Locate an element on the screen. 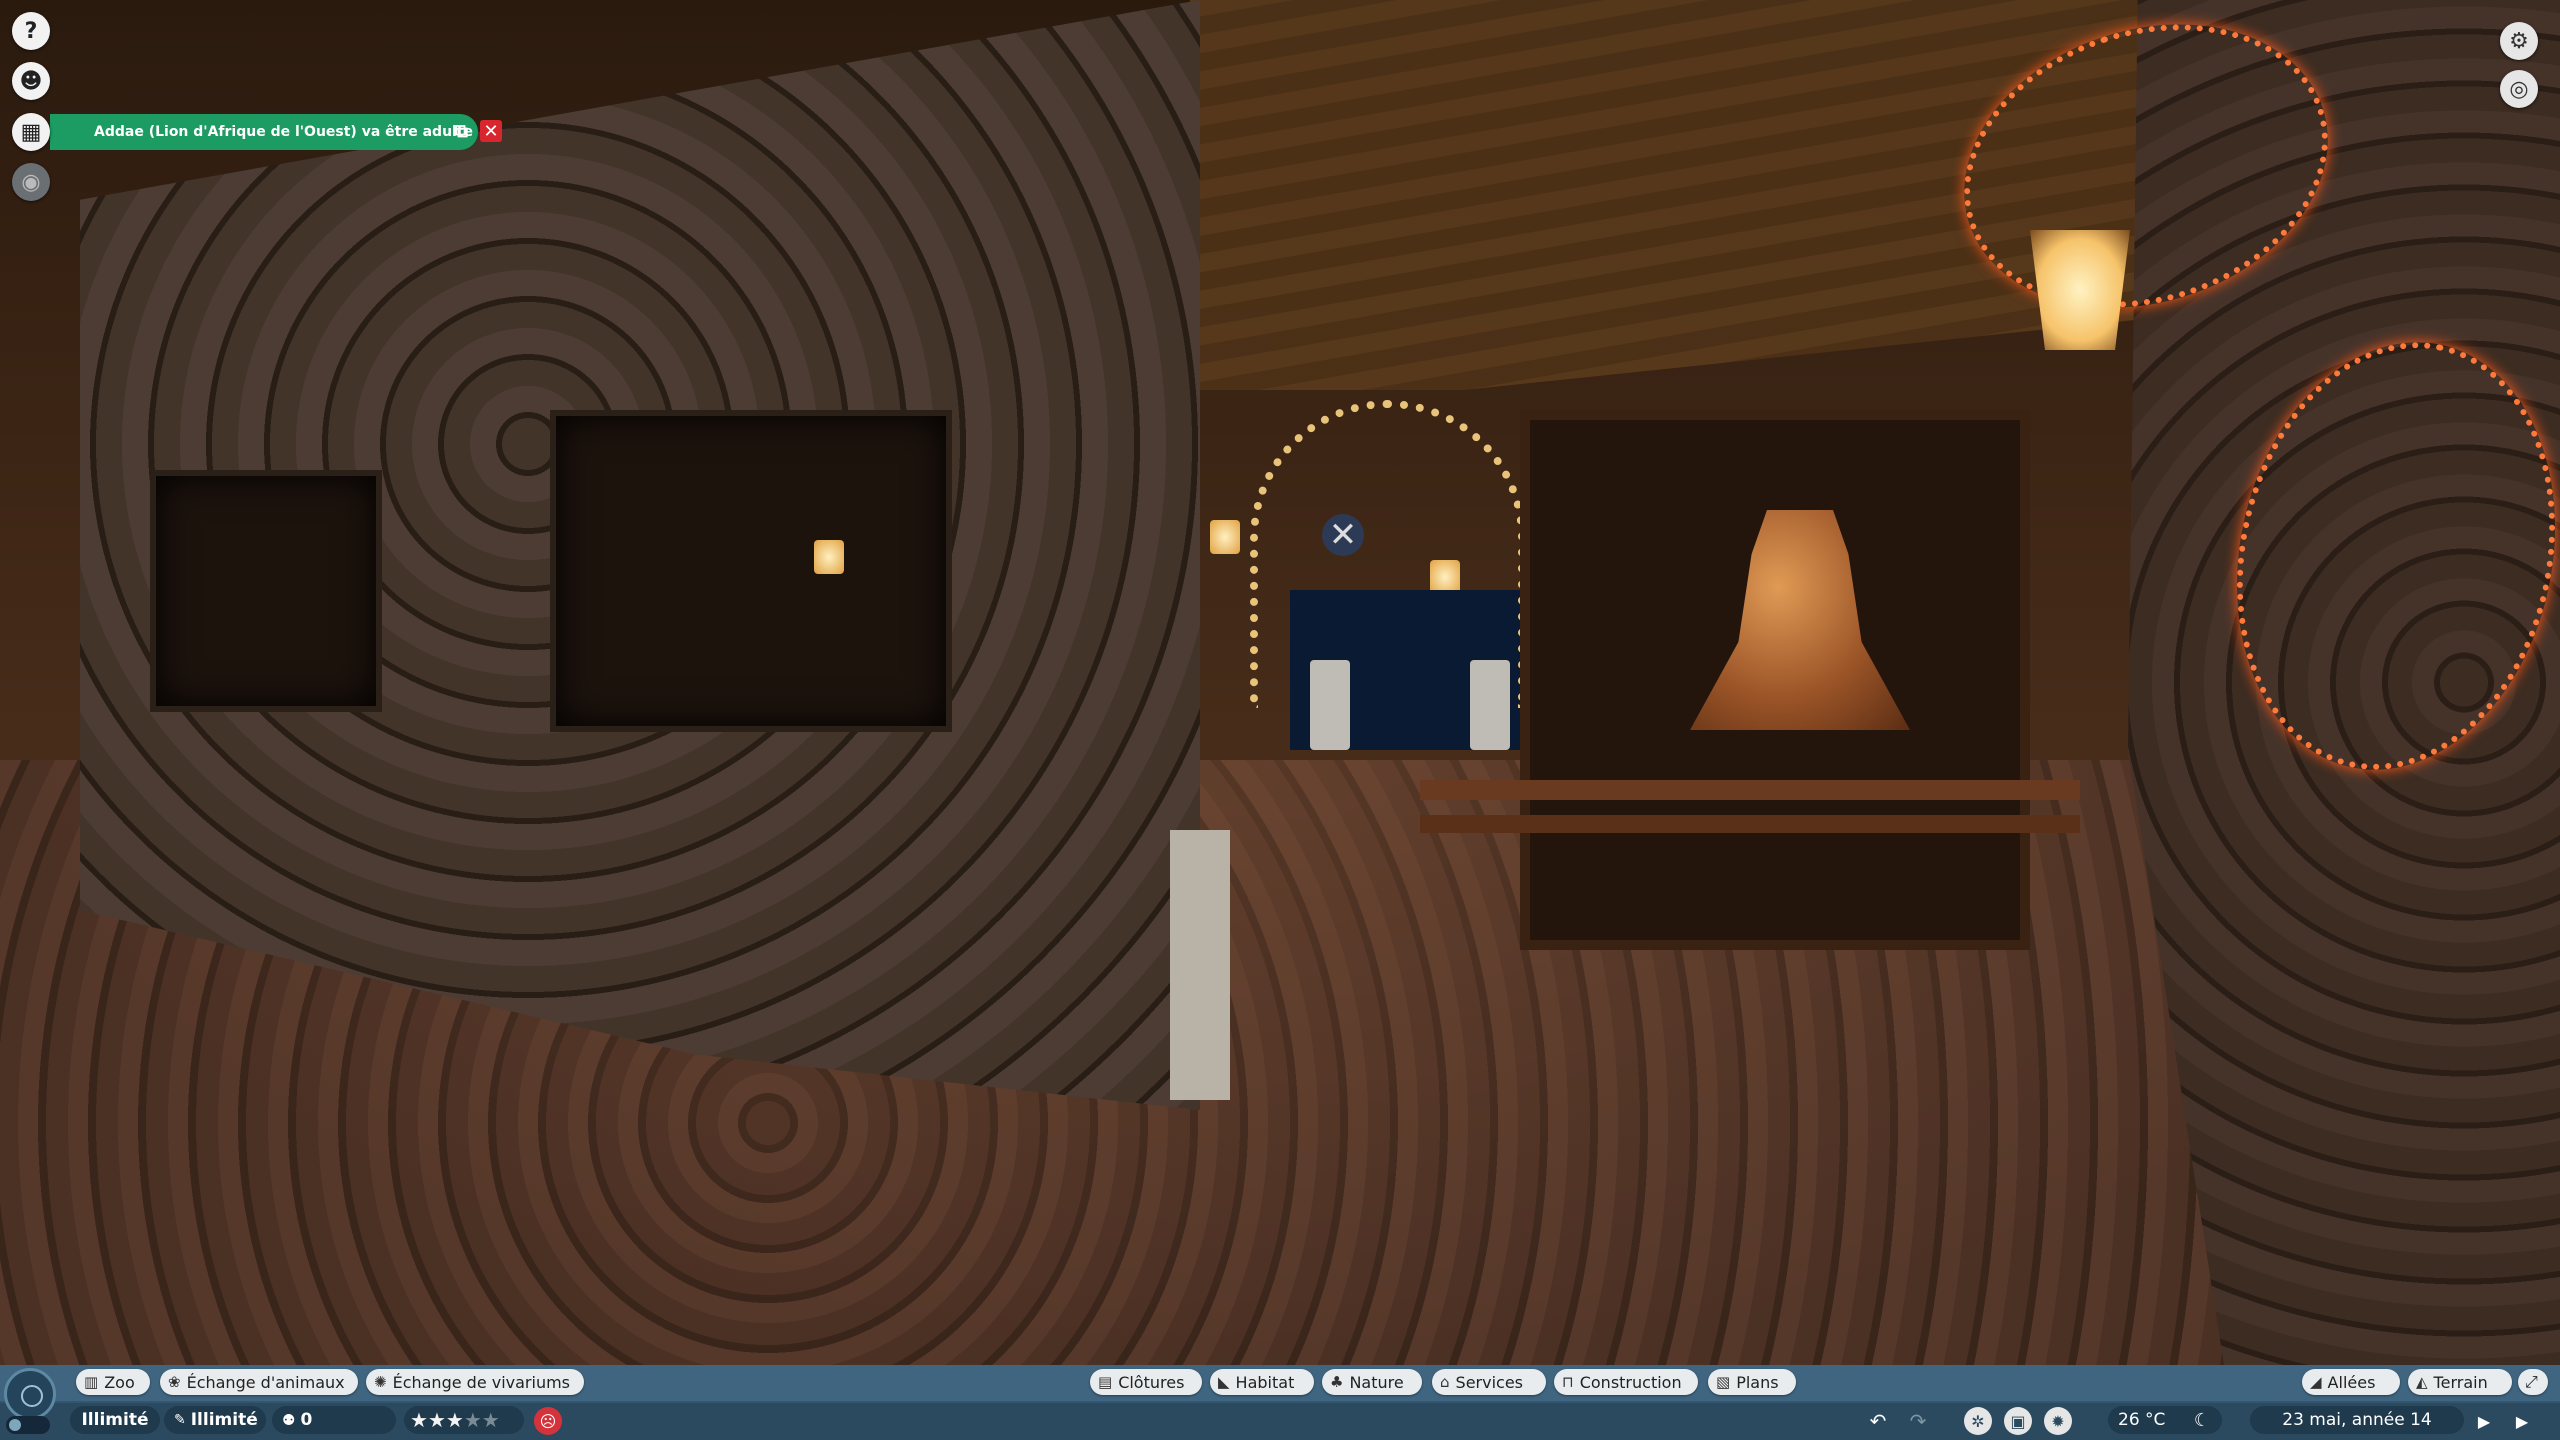 The width and height of the screenshot is (2560, 1440). tab-habitat: ◣ Habitat is located at coordinates (1262, 1382).